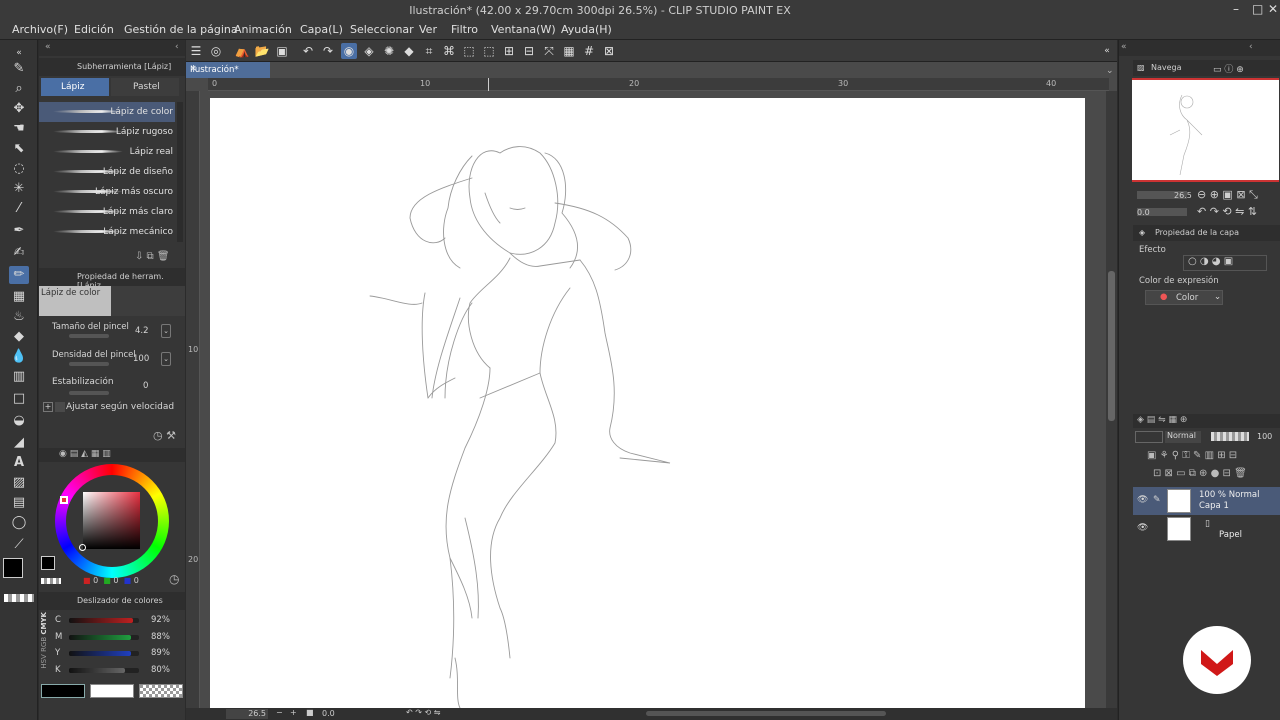 The height and width of the screenshot is (720, 1280). Describe the element at coordinates (609, 51) in the screenshot. I see `ruler-icon: ⊠` at that location.